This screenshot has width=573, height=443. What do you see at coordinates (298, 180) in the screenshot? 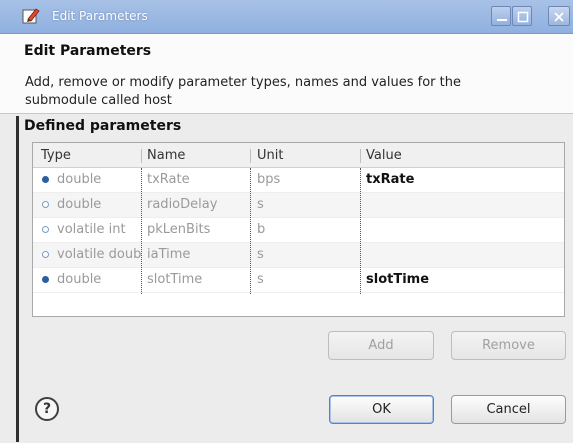
I see `table-row: double txRate bps txRate` at bounding box center [298, 180].